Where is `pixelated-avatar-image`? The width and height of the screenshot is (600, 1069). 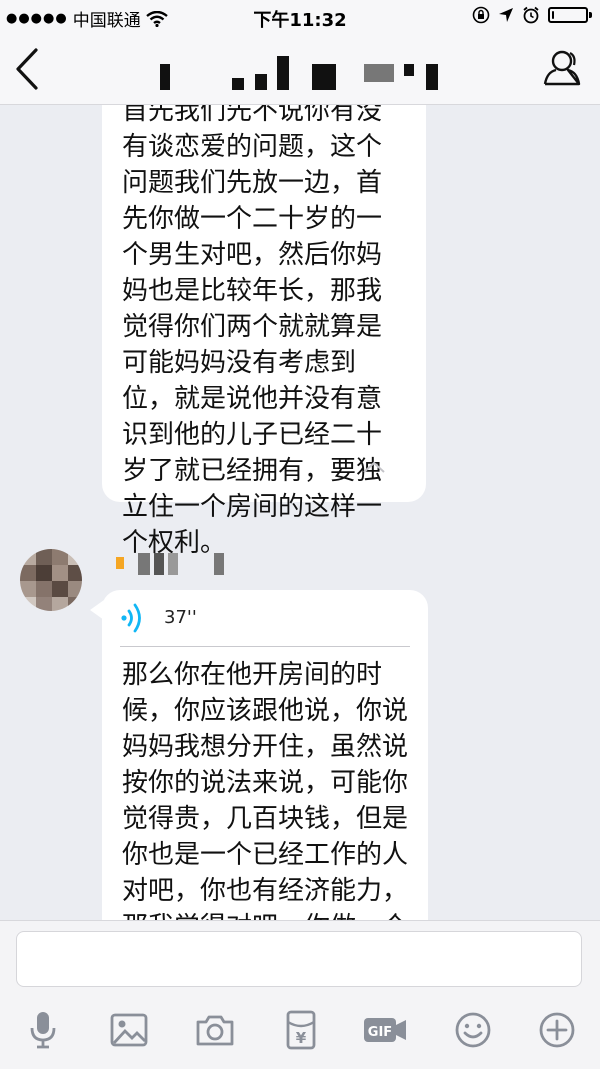 pixelated-avatar-image is located at coordinates (51, 580).